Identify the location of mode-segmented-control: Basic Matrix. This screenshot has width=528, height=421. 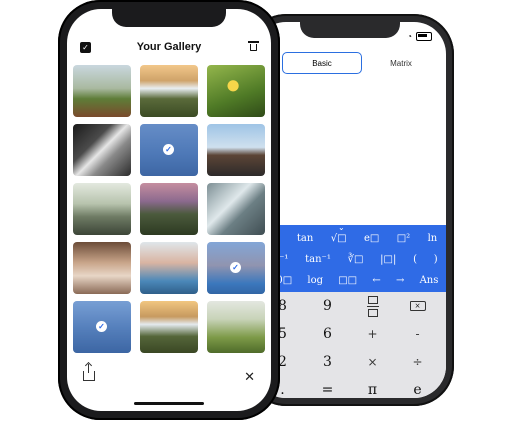
(361, 63).